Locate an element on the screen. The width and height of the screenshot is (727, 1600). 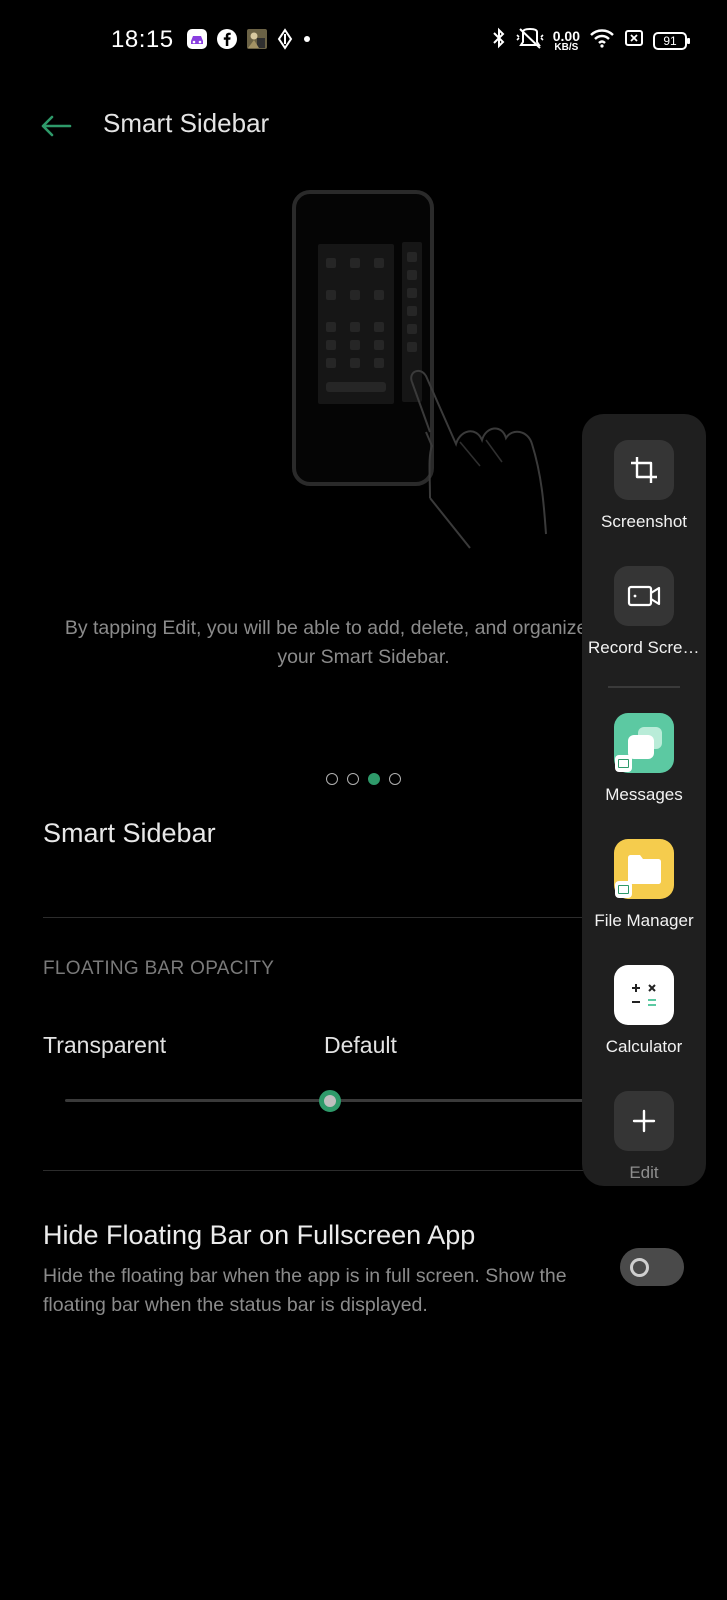
photo-notification-icon is located at coordinates (257, 41).